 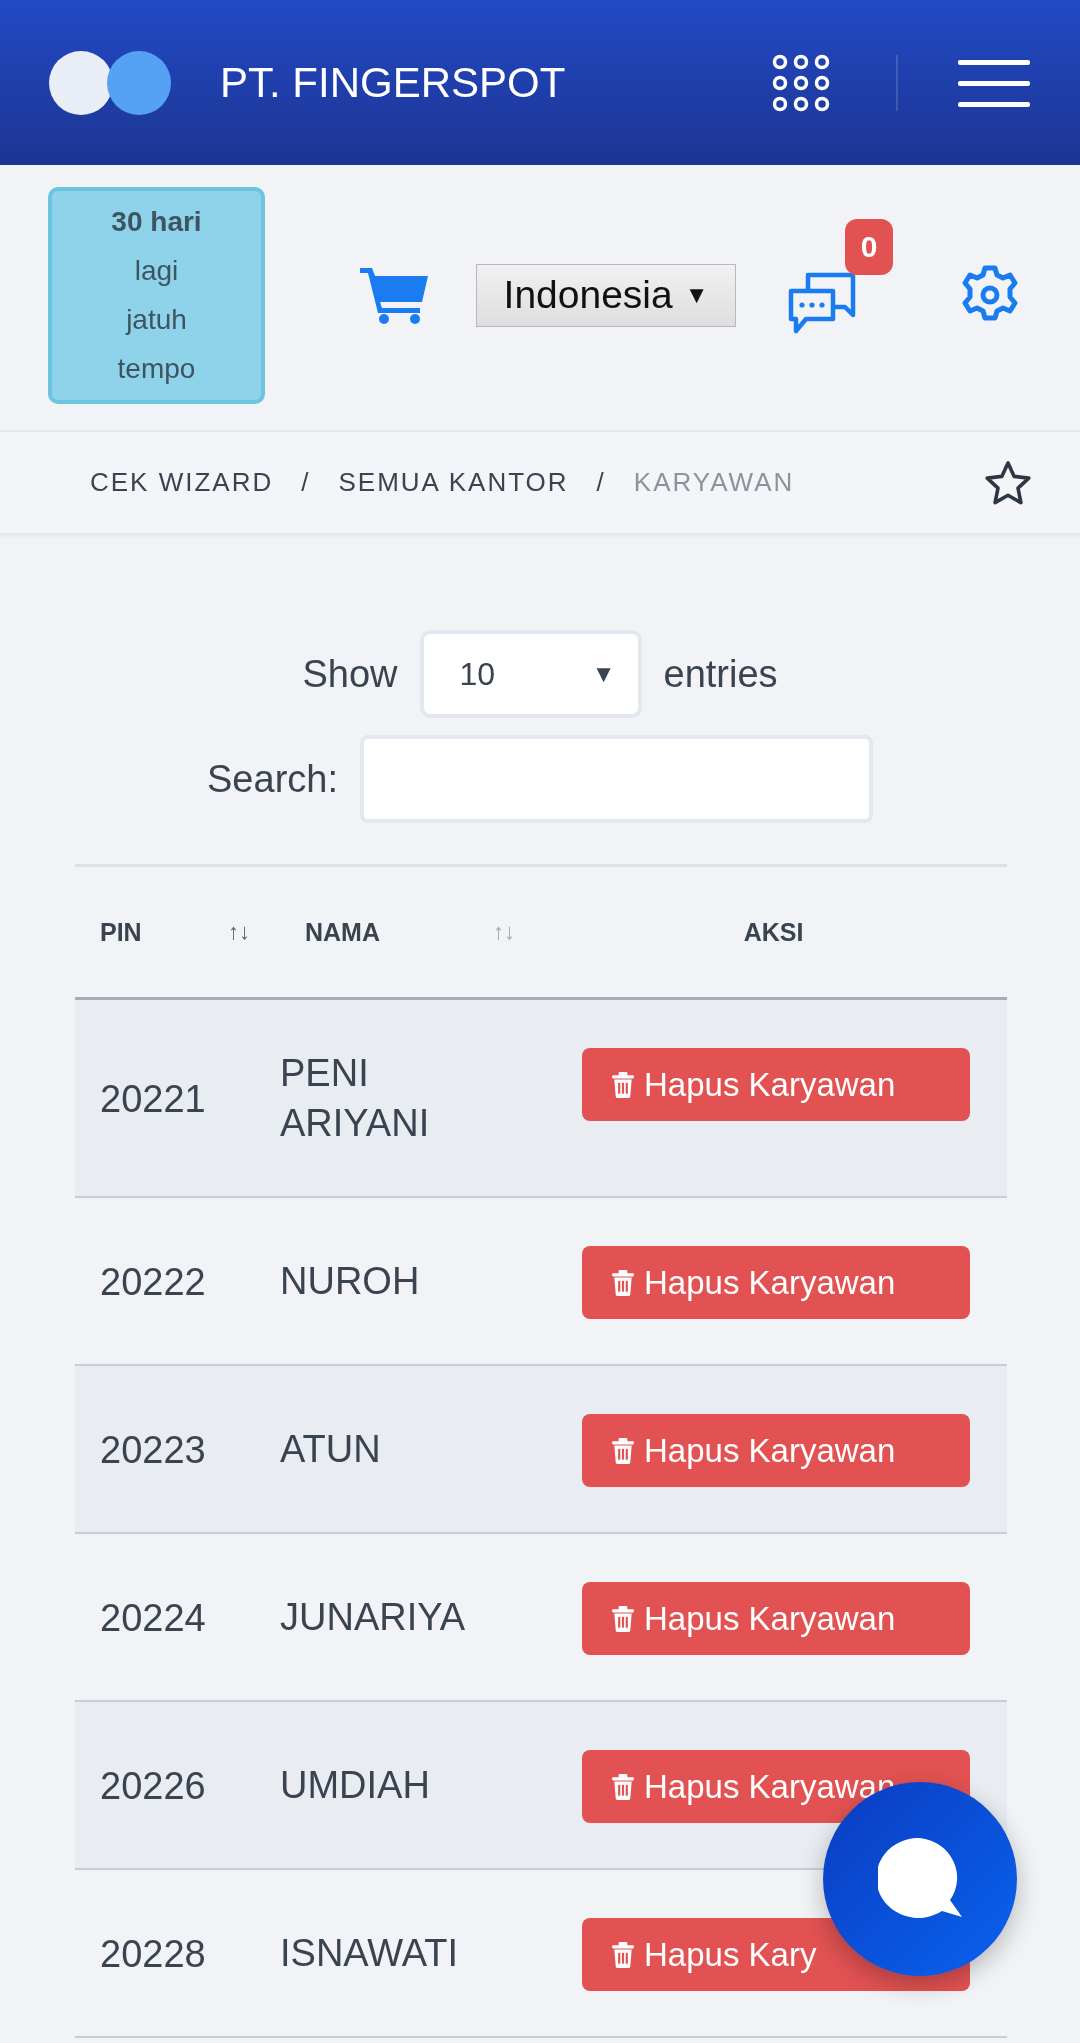 I want to click on name-cell-text: NUROH, so click(x=350, y=1281).